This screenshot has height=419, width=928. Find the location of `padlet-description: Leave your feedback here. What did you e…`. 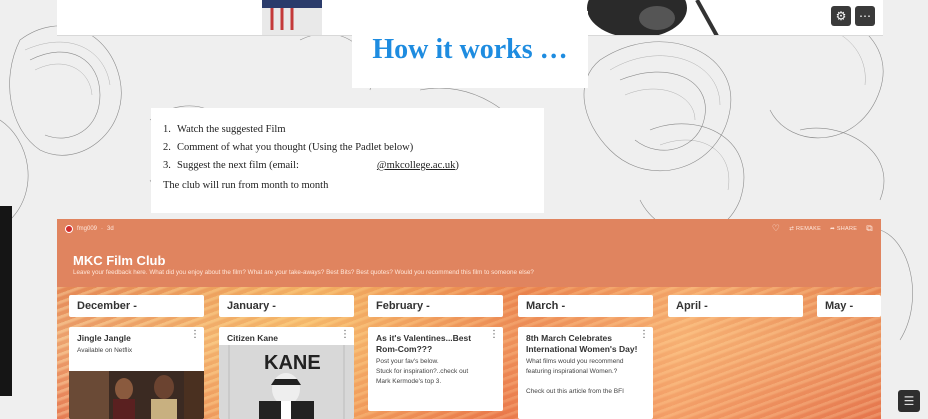

padlet-description: Leave your feedback here. What did you e… is located at coordinates (303, 272).